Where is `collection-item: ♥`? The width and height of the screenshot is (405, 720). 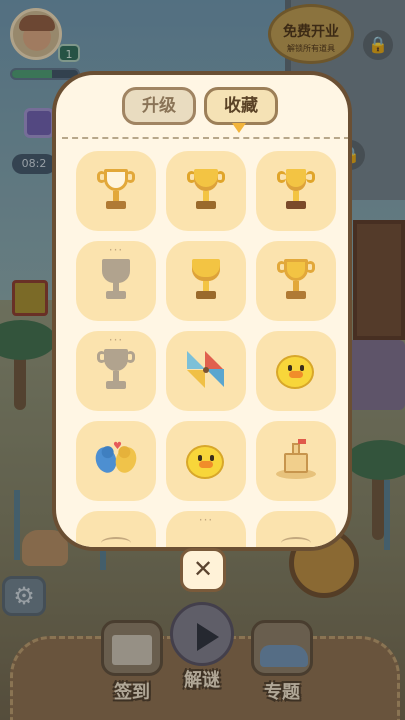 collection-item: ♥ is located at coordinates (116, 461).